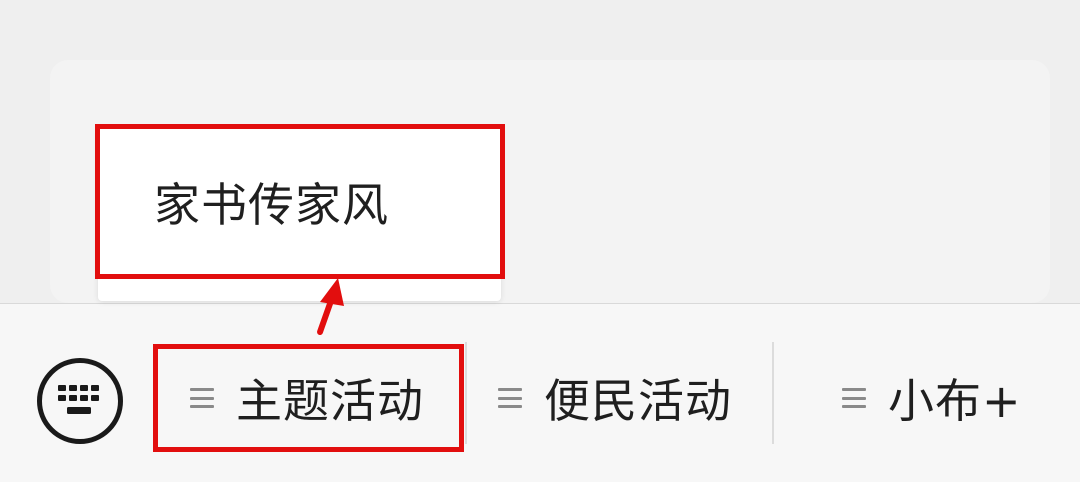  I want to click on tab-label: 主题活动, so click(330, 401).